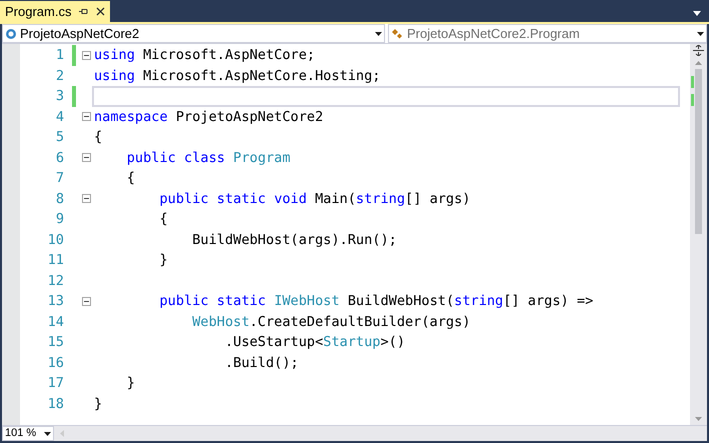 Image resolution: width=709 pixels, height=443 pixels. Describe the element at coordinates (101, 11) in the screenshot. I see `close-icon` at that location.